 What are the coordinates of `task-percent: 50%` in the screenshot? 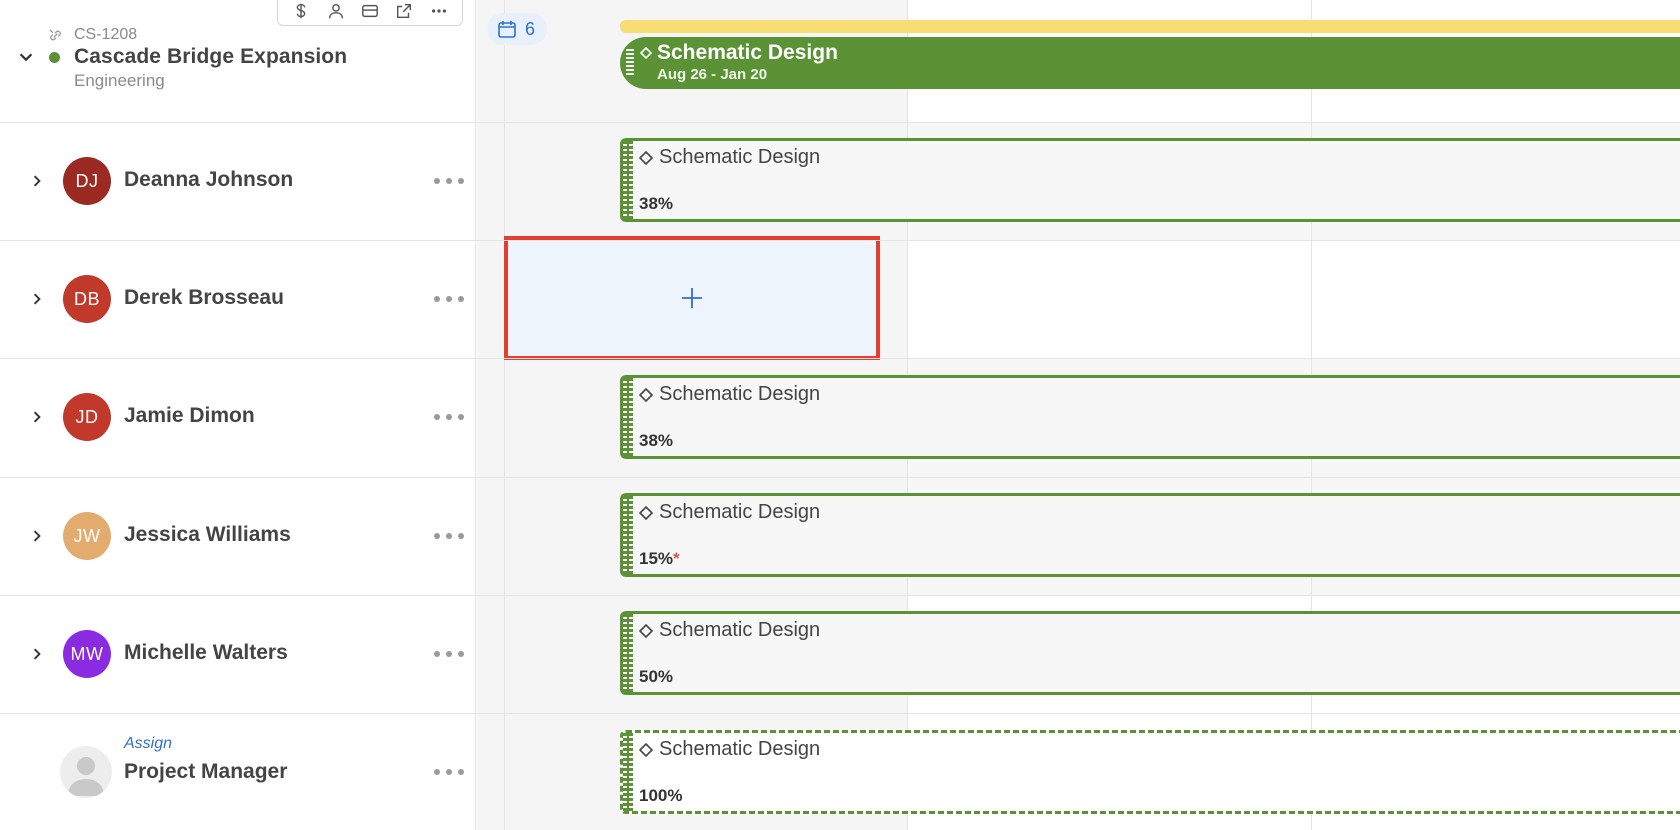 It's located at (656, 676).